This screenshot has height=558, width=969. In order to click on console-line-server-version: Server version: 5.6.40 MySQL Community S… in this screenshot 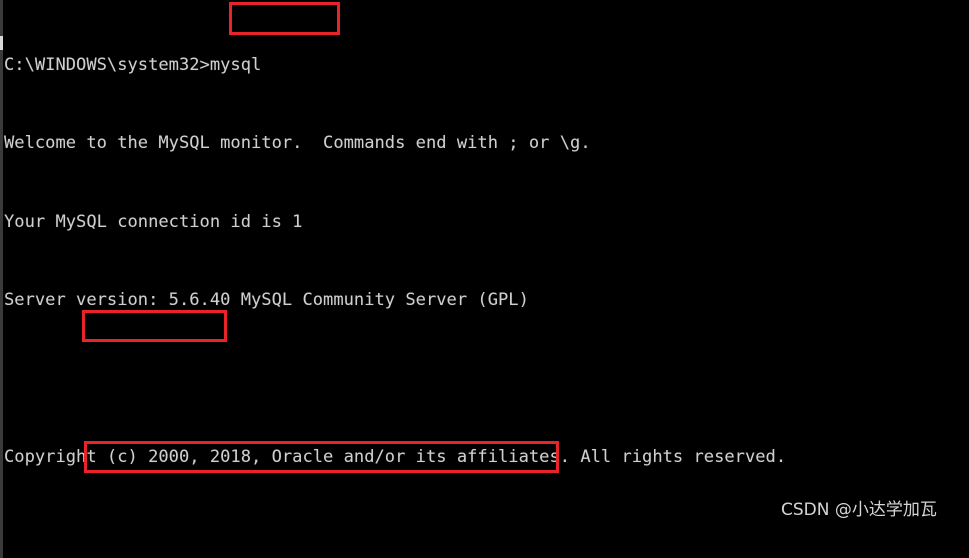, I will do `click(266, 300)`.